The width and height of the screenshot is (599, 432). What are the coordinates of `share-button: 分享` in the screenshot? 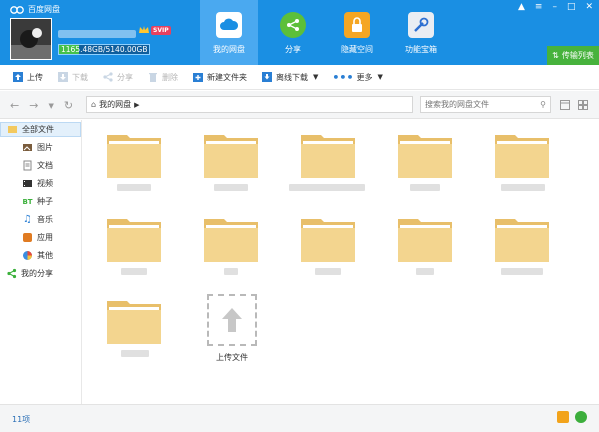 It's located at (117, 77).